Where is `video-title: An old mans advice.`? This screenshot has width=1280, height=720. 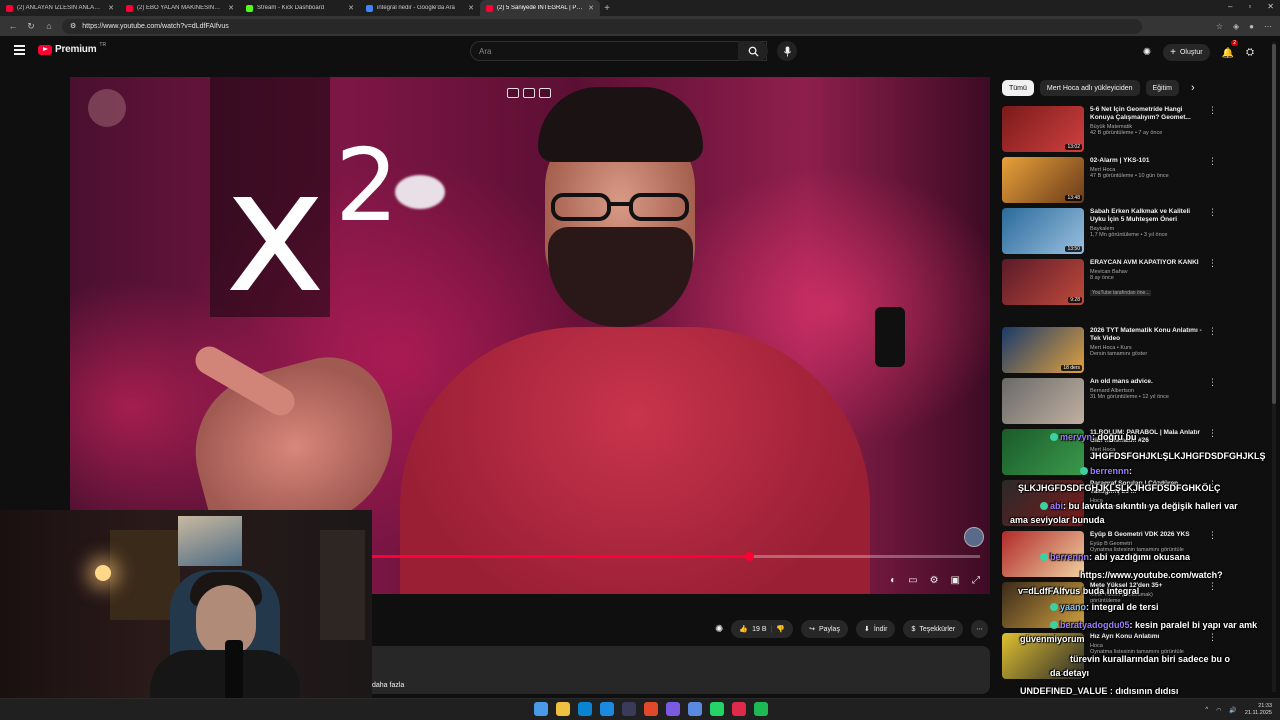
video-title: An old mans advice. is located at coordinates (1146, 382).